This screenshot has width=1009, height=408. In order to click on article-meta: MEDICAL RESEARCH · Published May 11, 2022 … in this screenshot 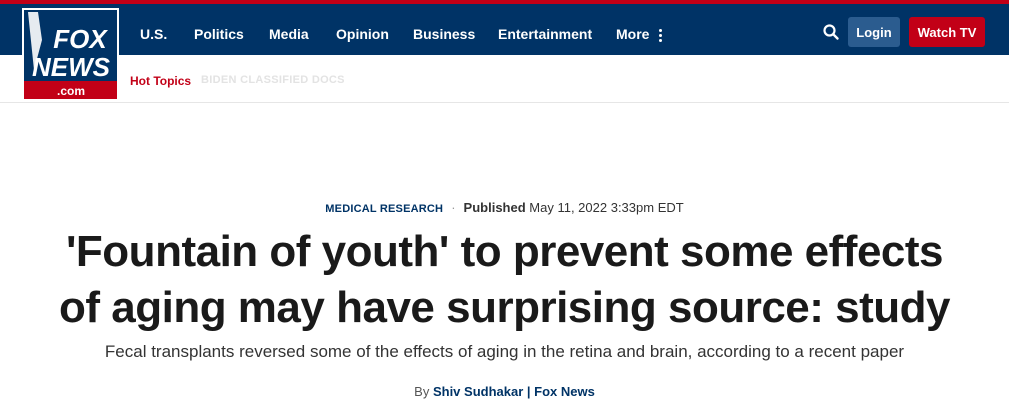, I will do `click(504, 207)`.